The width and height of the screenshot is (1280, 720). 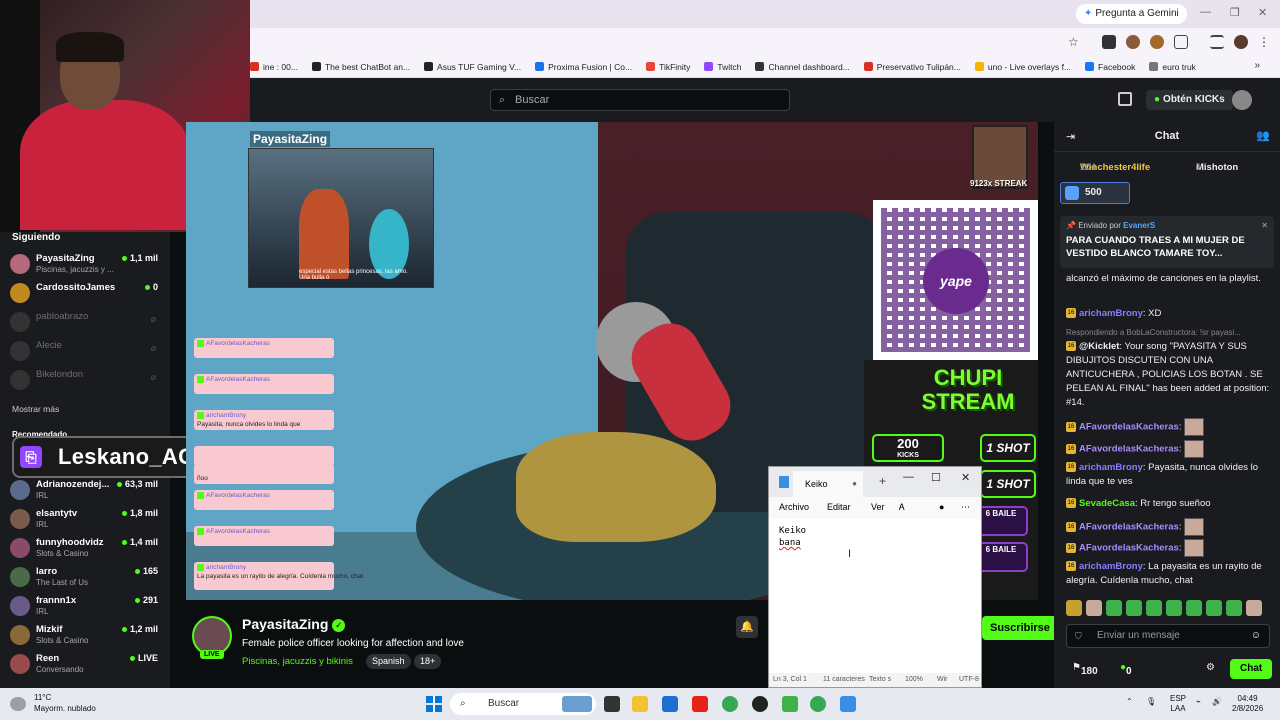 What do you see at coordinates (1169, 504) in the screenshot?
I see `chat-message: 16 SevadeCasa: Rr tengo sueñoo` at bounding box center [1169, 504].